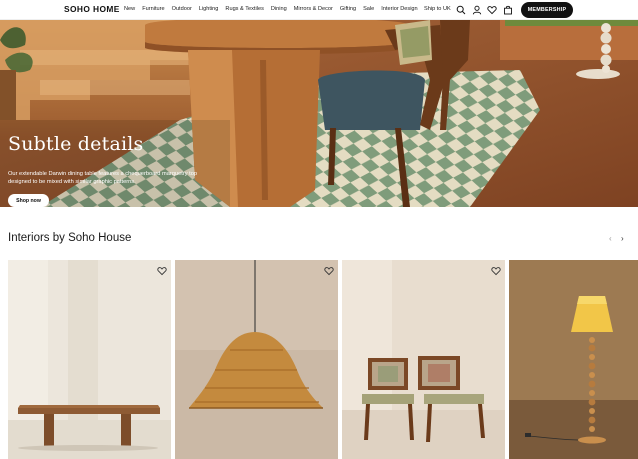 Image resolution: width=638 pixels, height=459 pixels. Describe the element at coordinates (348, 9) in the screenshot. I see `nav-item-gifting: Gifting` at that location.